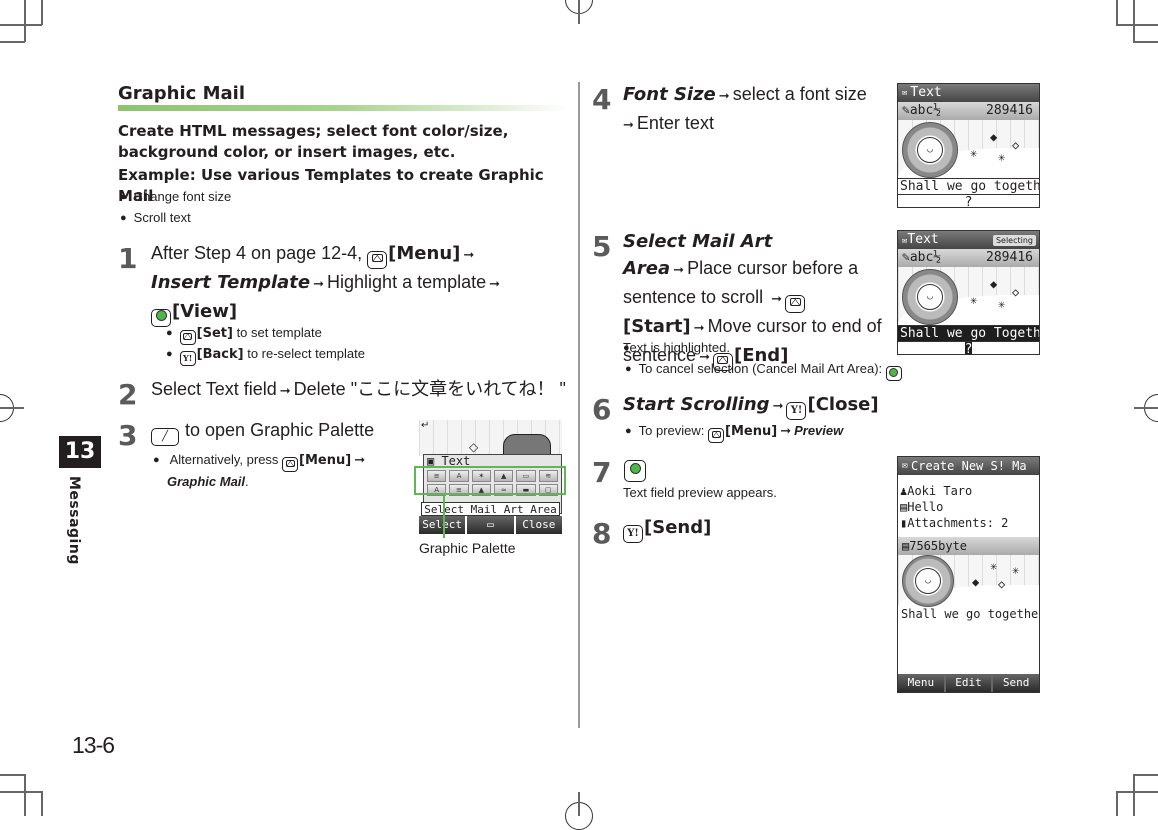 The image size is (1158, 830). What do you see at coordinates (407, 282) in the screenshot?
I see `step-text-part: Highlight a template` at bounding box center [407, 282].